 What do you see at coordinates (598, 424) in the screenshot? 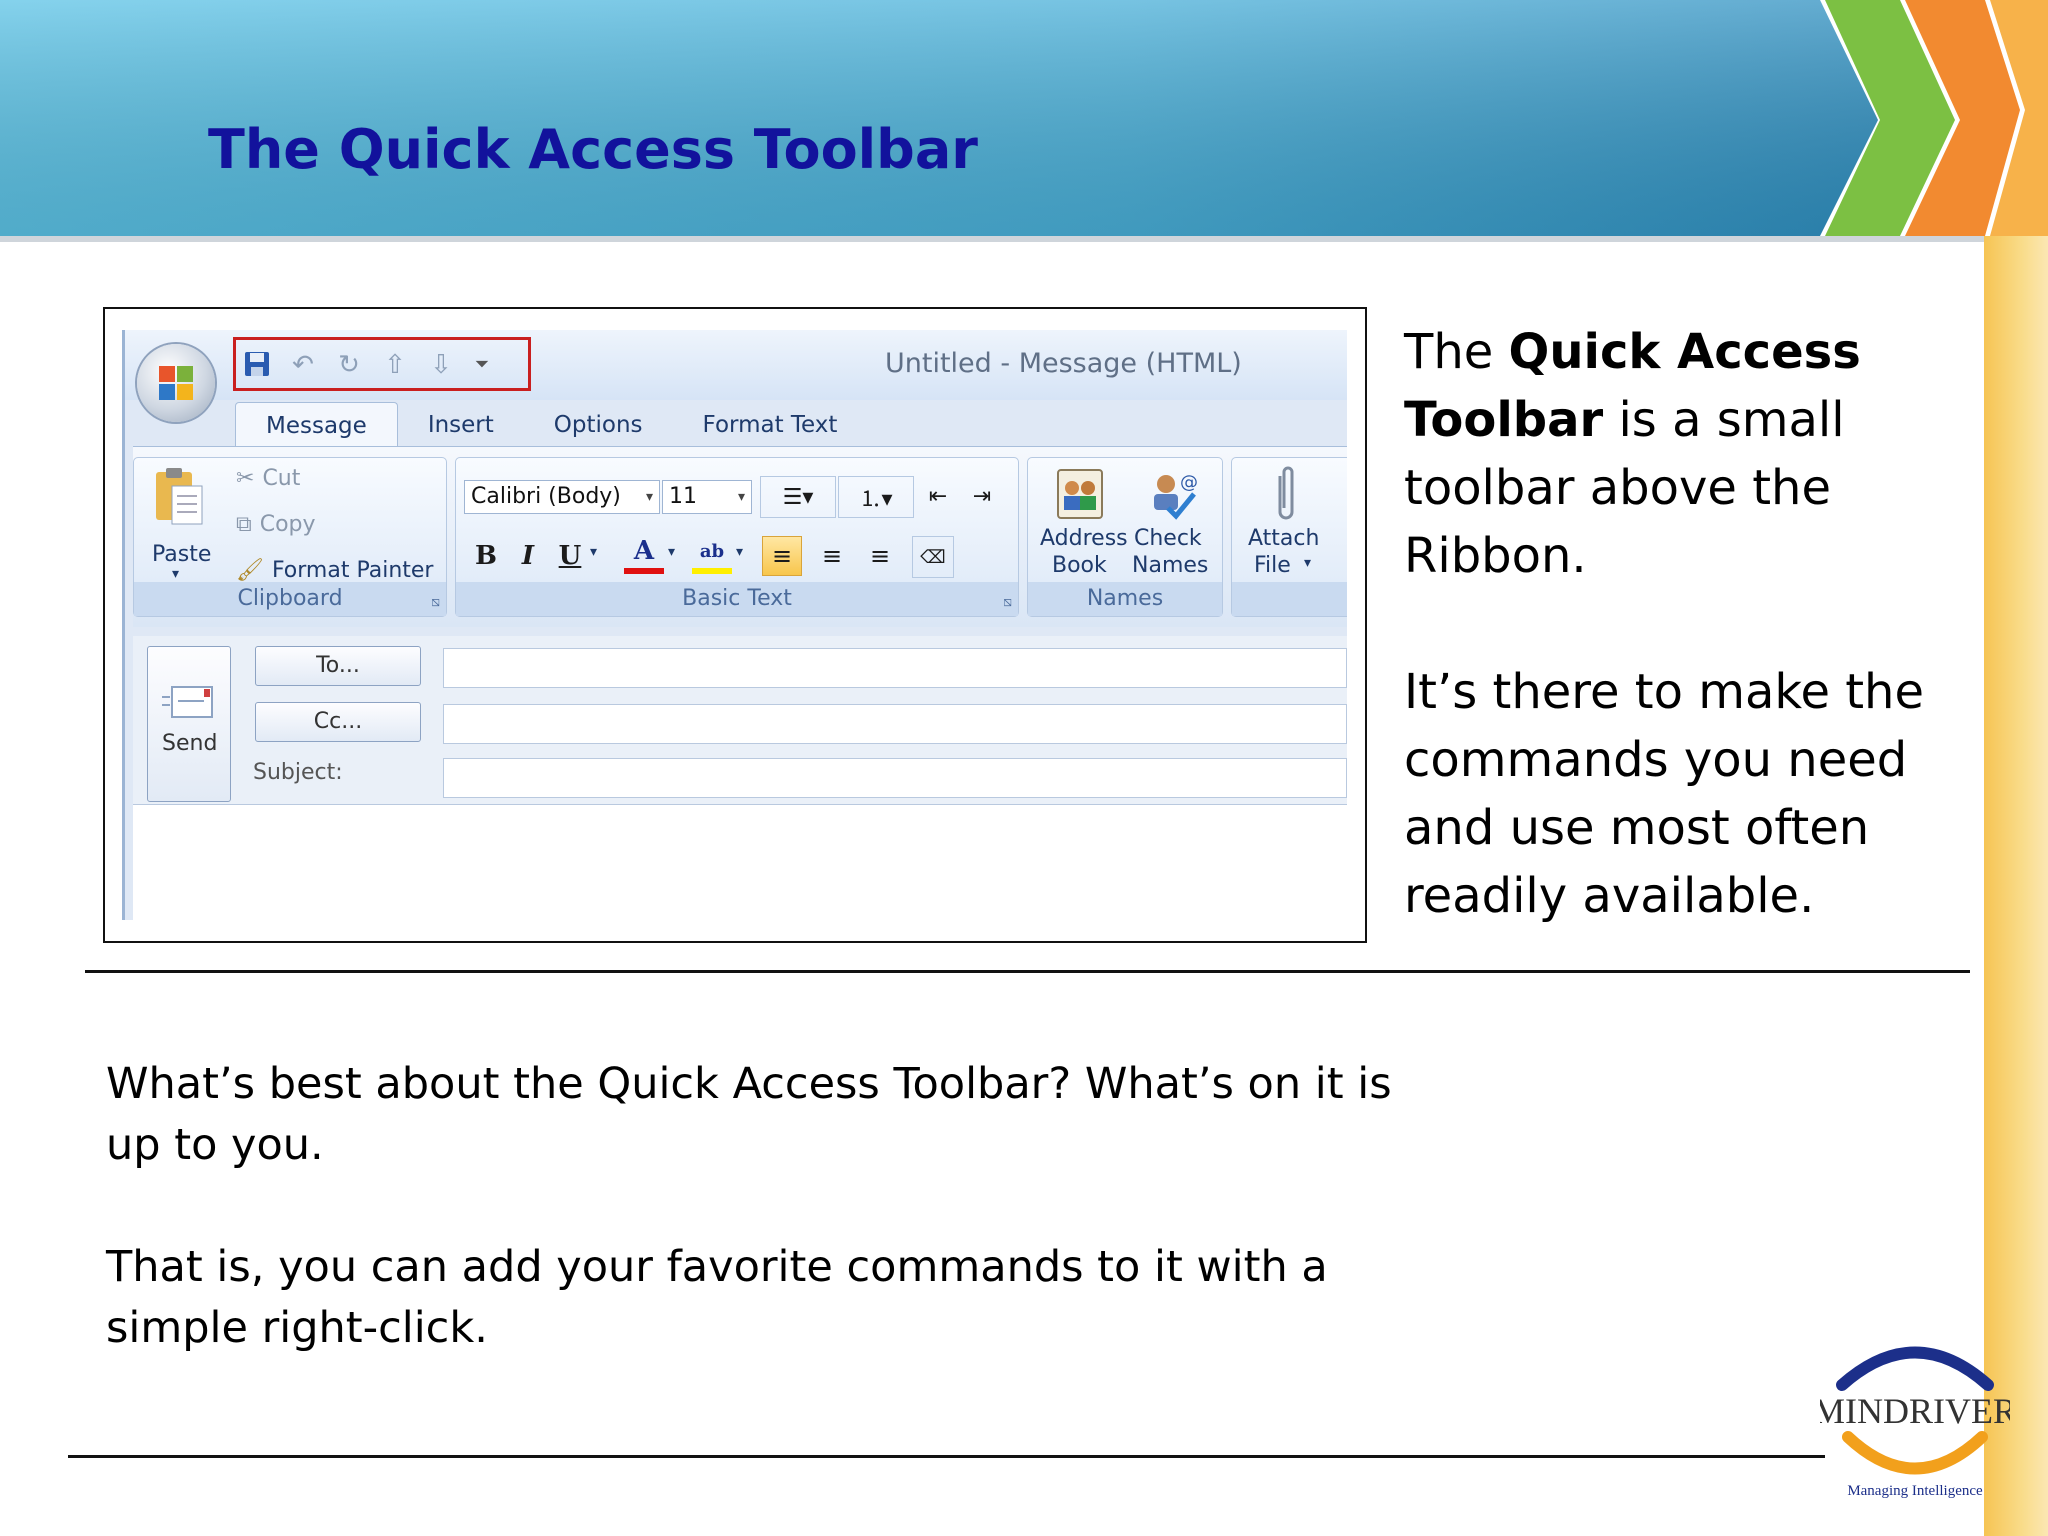
I see `tab-options: Options` at bounding box center [598, 424].